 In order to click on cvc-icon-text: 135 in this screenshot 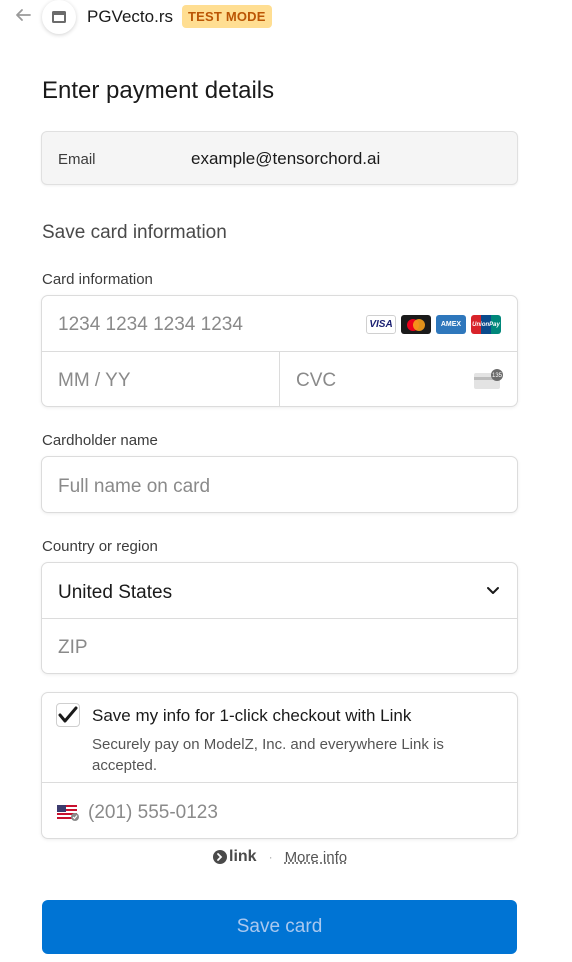, I will do `click(497, 376)`.